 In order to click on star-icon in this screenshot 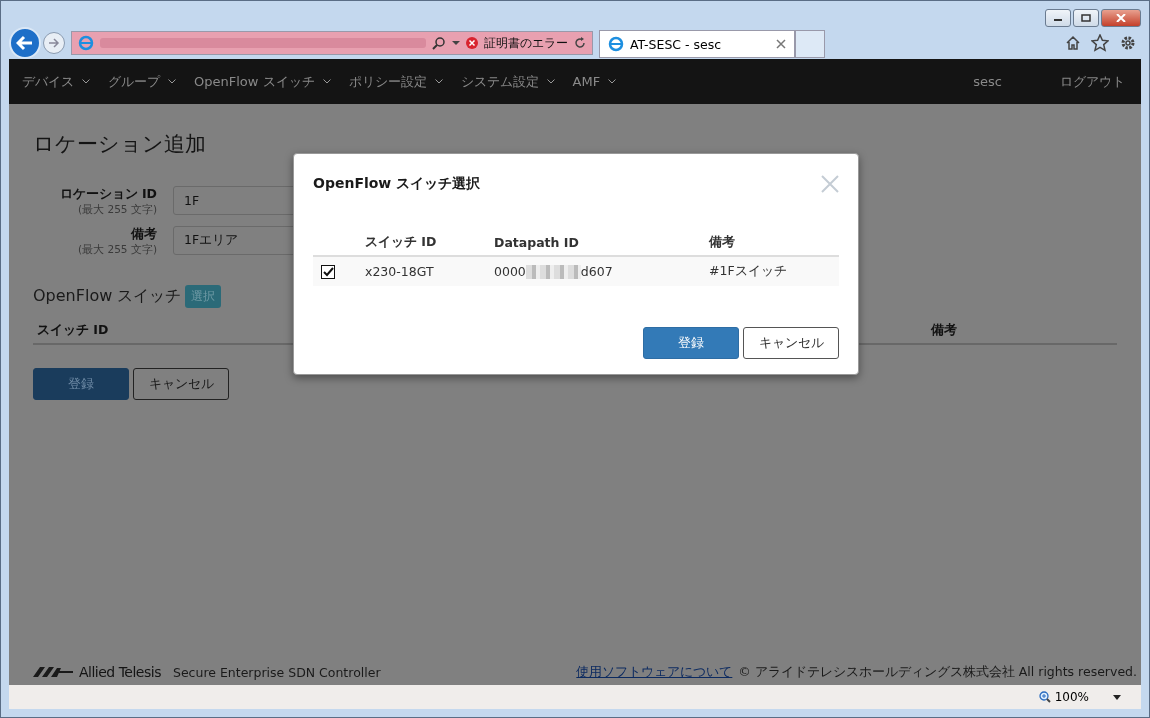, I will do `click(1100, 43)`.